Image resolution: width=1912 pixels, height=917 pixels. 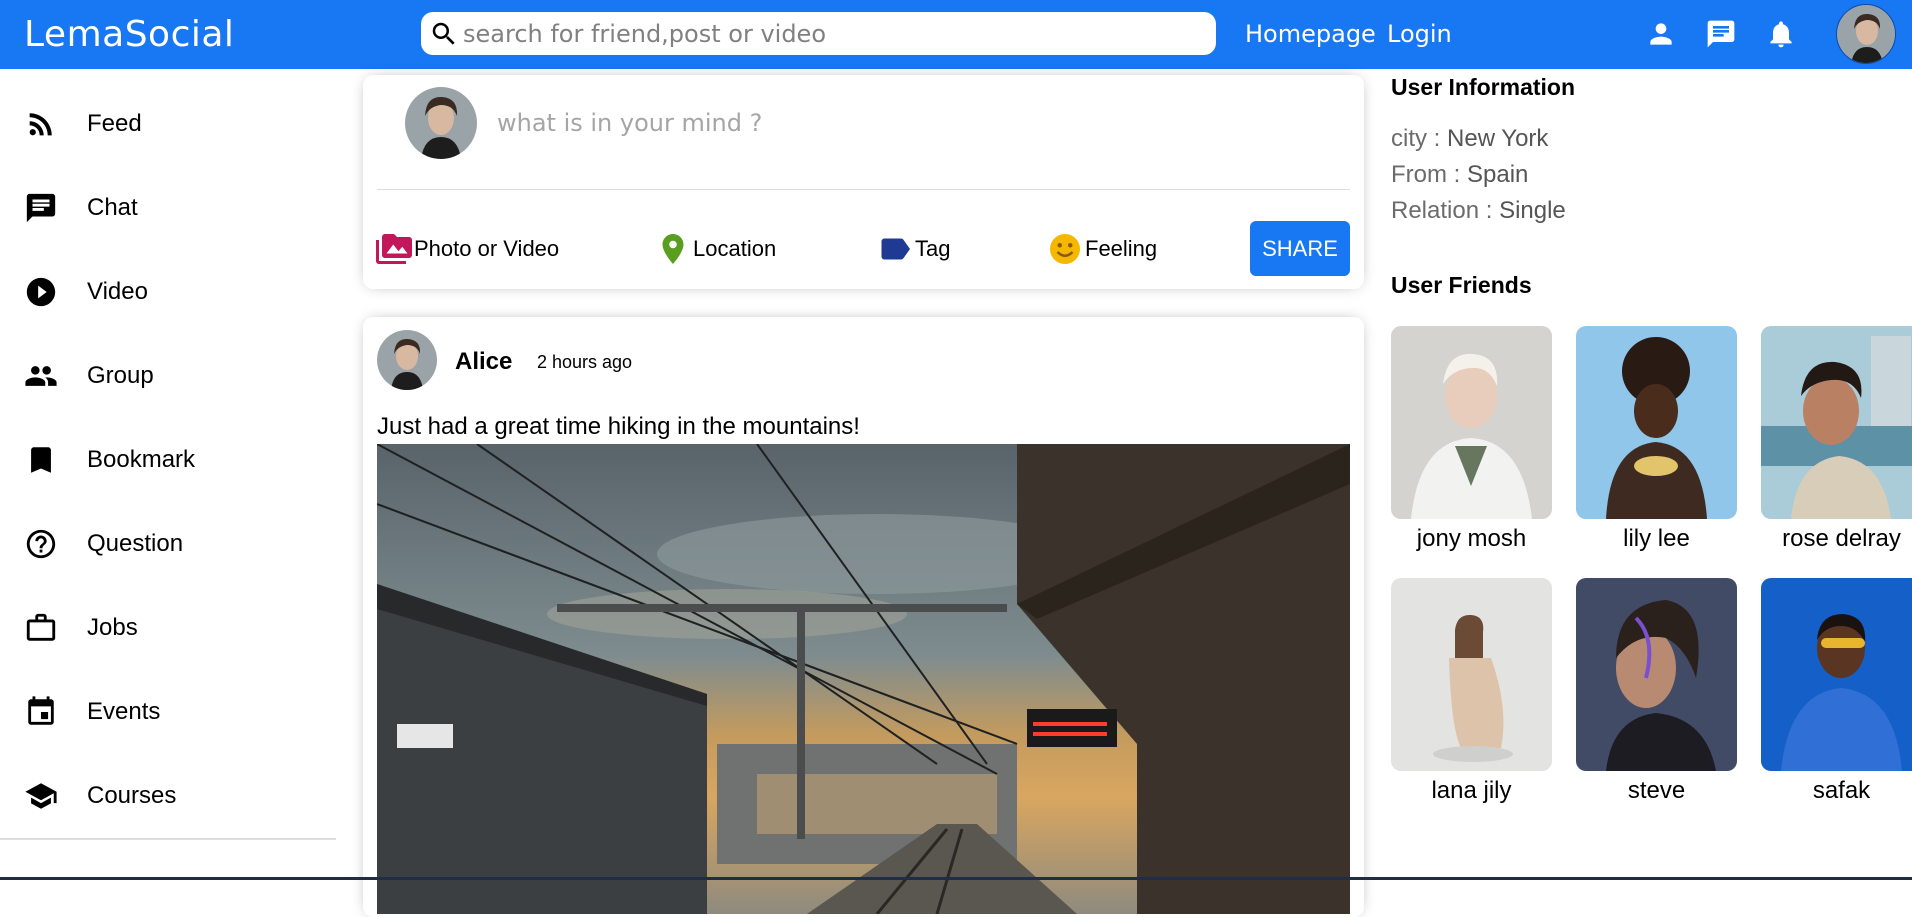 I want to click on sidebar-item-courses: Courses, so click(x=100, y=796).